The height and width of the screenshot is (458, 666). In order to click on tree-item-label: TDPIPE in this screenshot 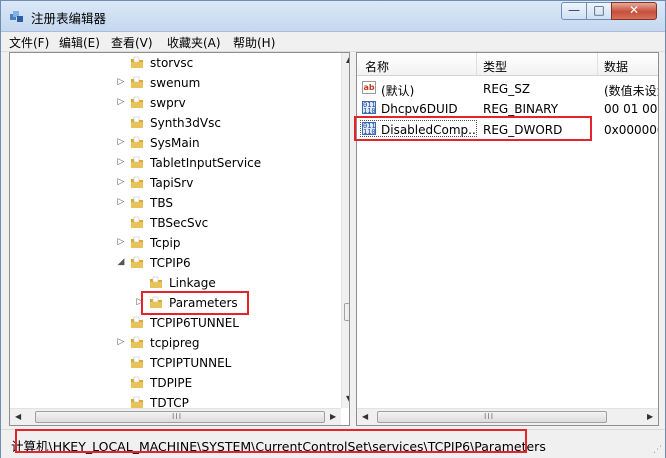, I will do `click(171, 383)`.